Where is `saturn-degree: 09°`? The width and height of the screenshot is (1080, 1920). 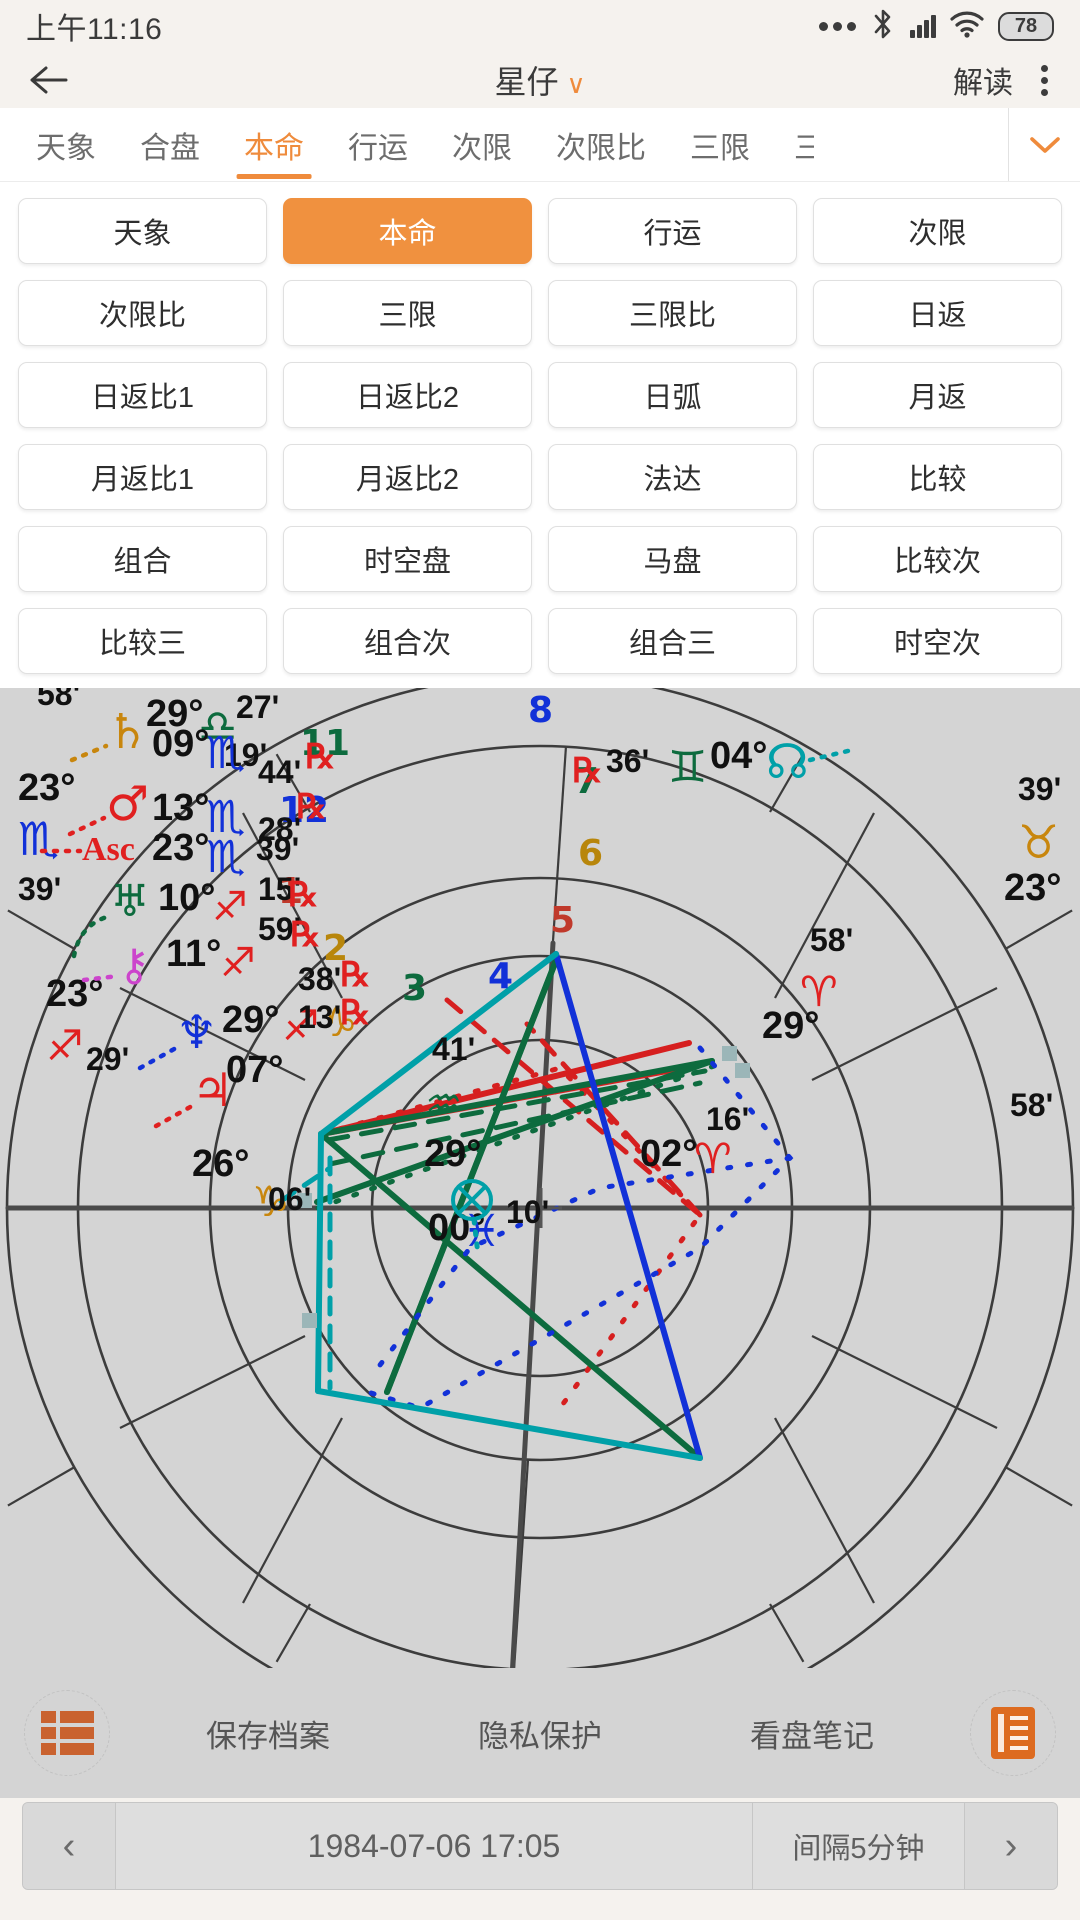
saturn-degree: 09° is located at coordinates (180, 744).